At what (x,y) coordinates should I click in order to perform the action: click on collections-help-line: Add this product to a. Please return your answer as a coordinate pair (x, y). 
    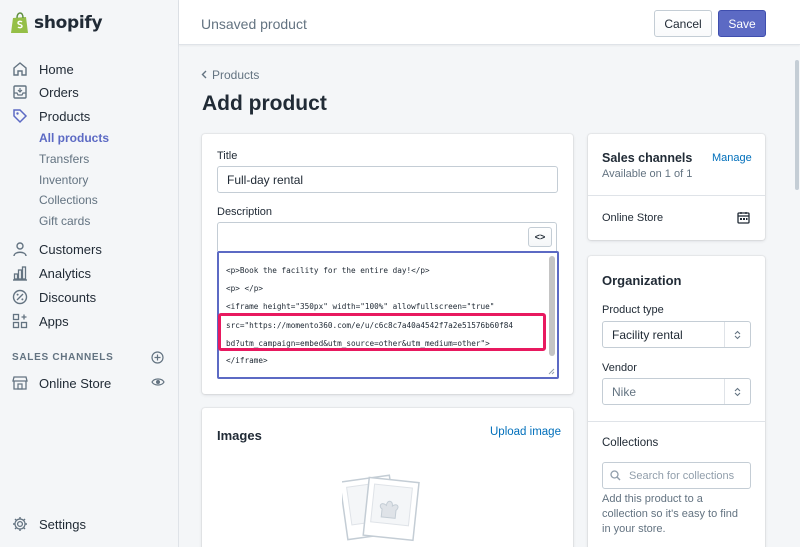
    Looking at the image, I should click on (652, 499).